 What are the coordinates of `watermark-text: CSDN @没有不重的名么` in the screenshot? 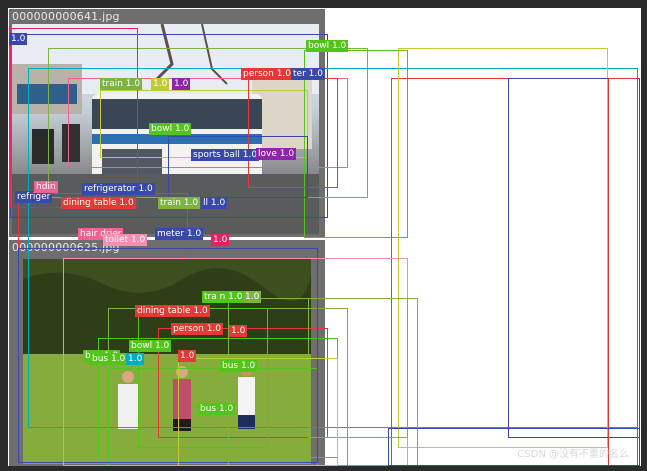 It's located at (573, 454).